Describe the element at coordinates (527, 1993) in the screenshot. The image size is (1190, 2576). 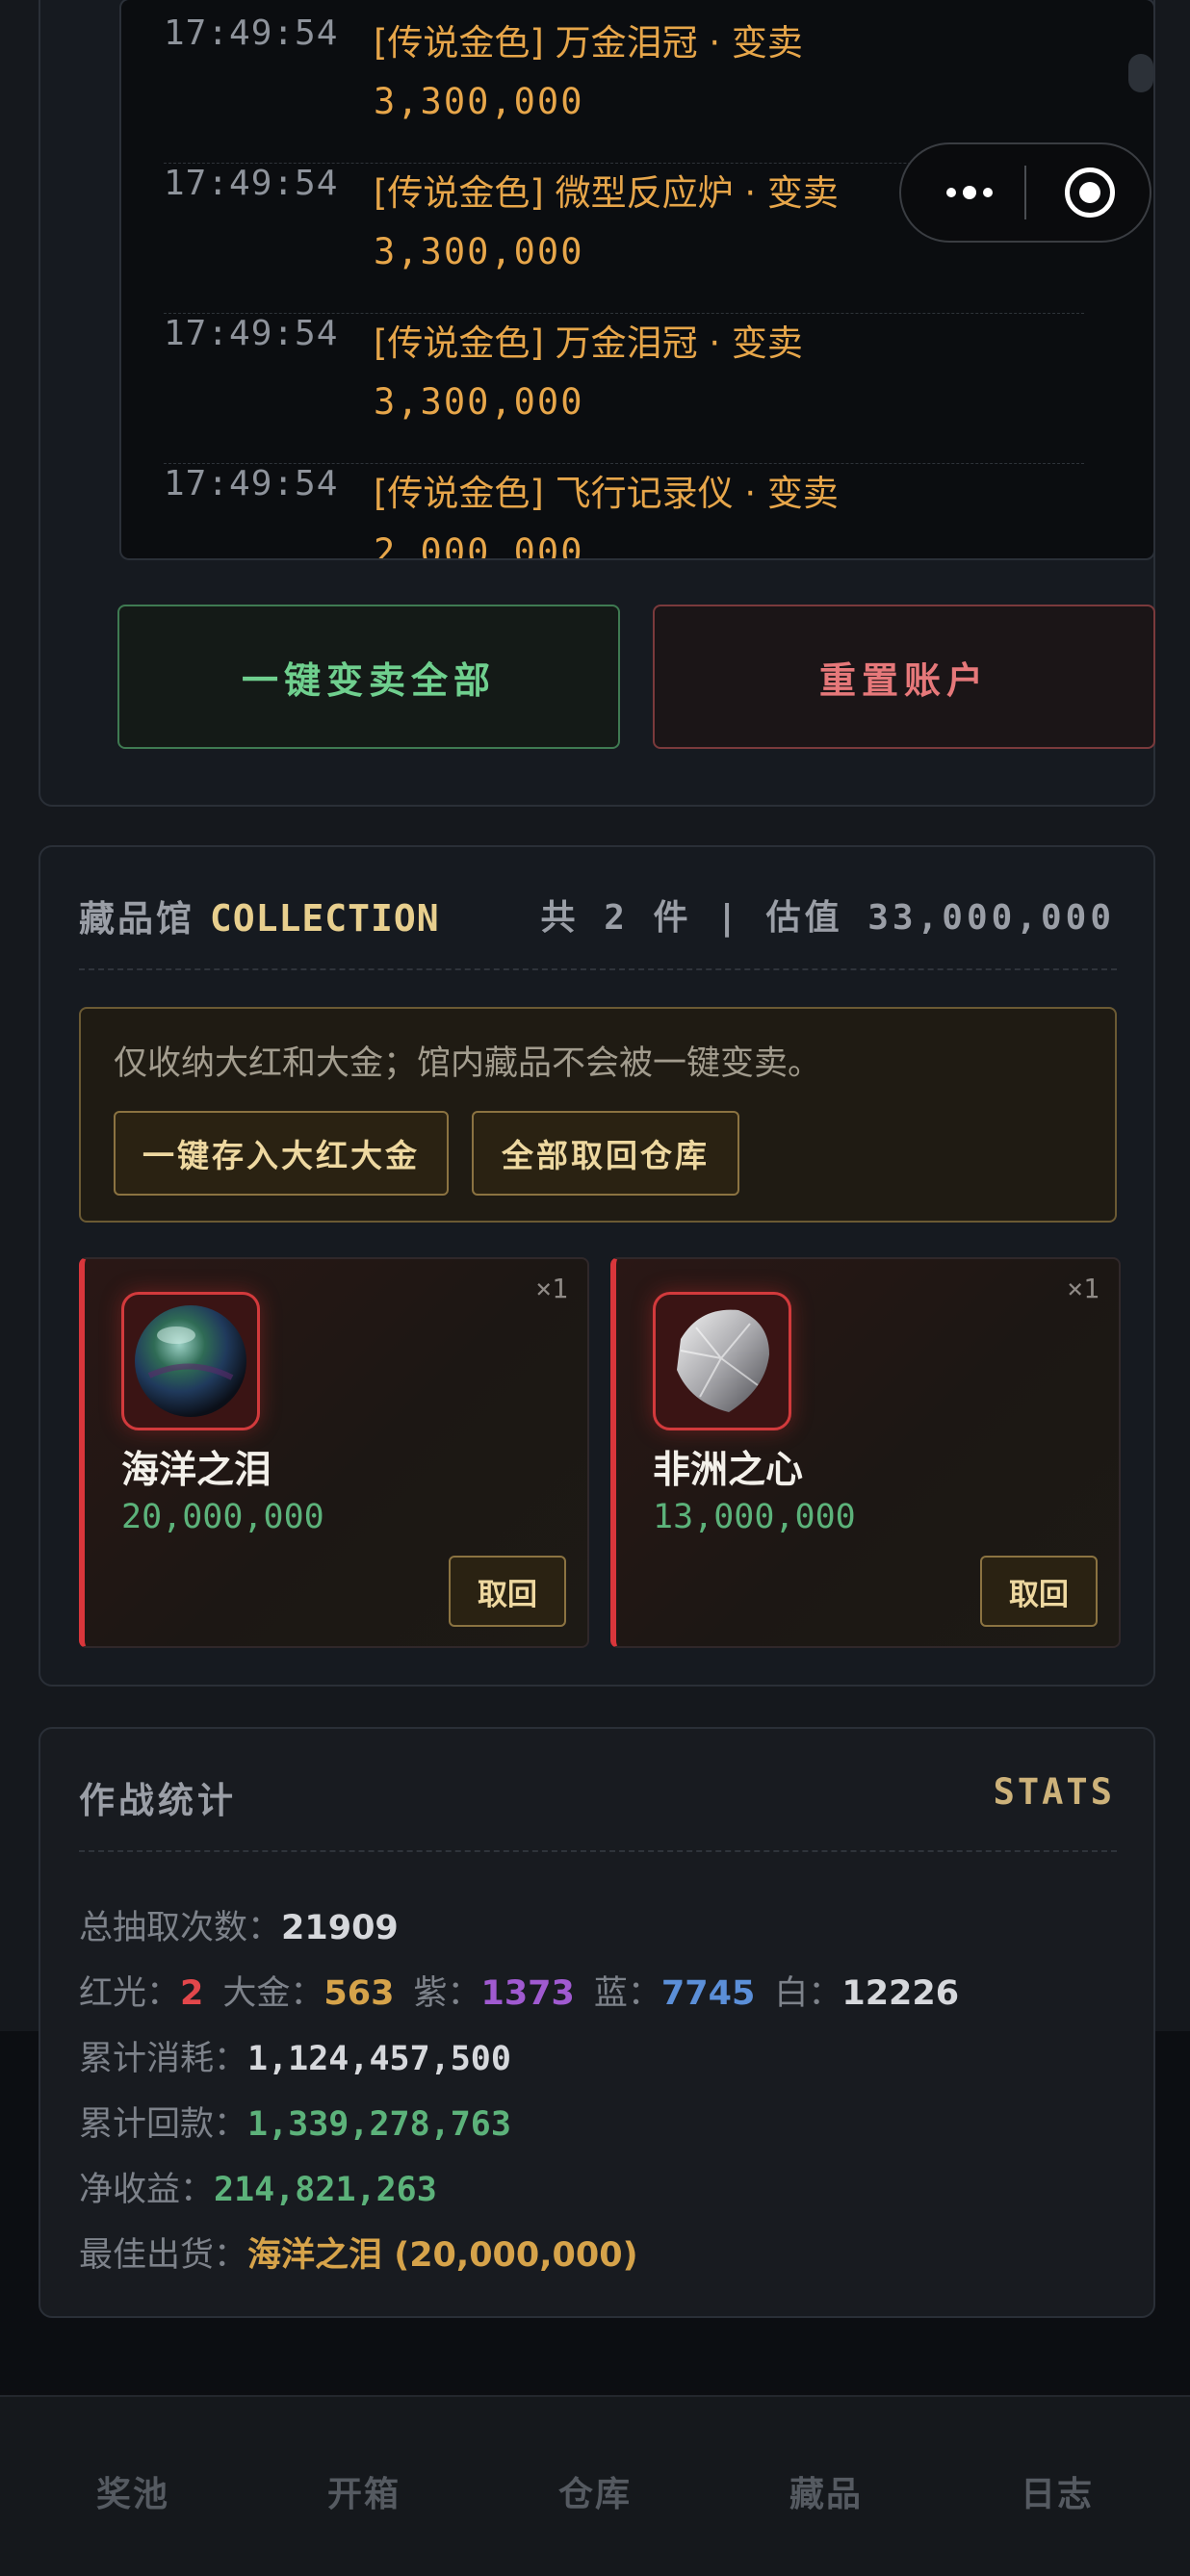
I see `stat-purple-value: 1373` at that location.